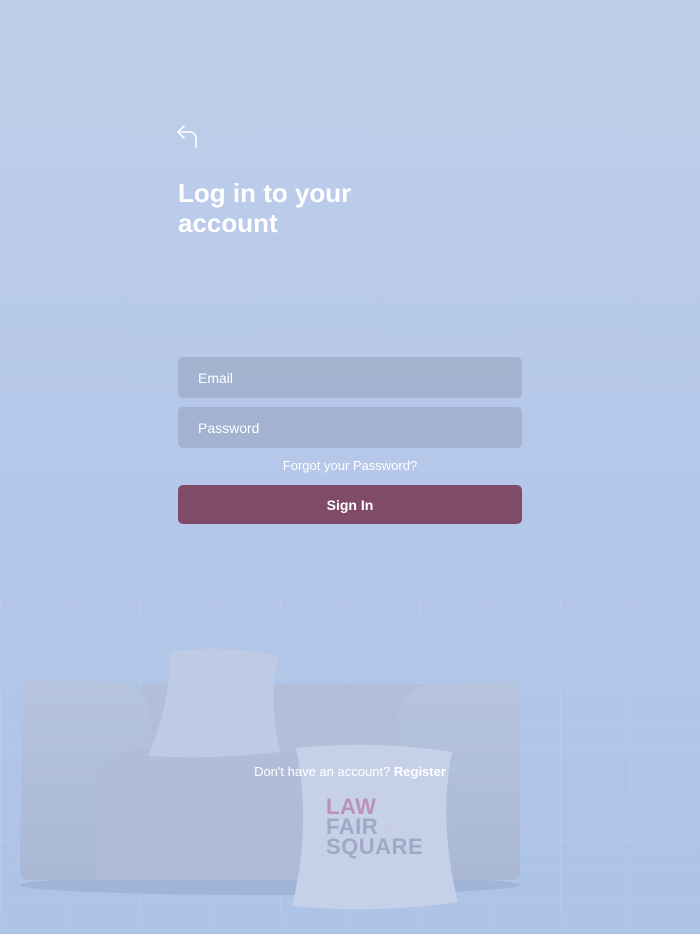 This screenshot has width=700, height=934. Describe the element at coordinates (420, 771) in the screenshot. I see `register-link: Register` at that location.